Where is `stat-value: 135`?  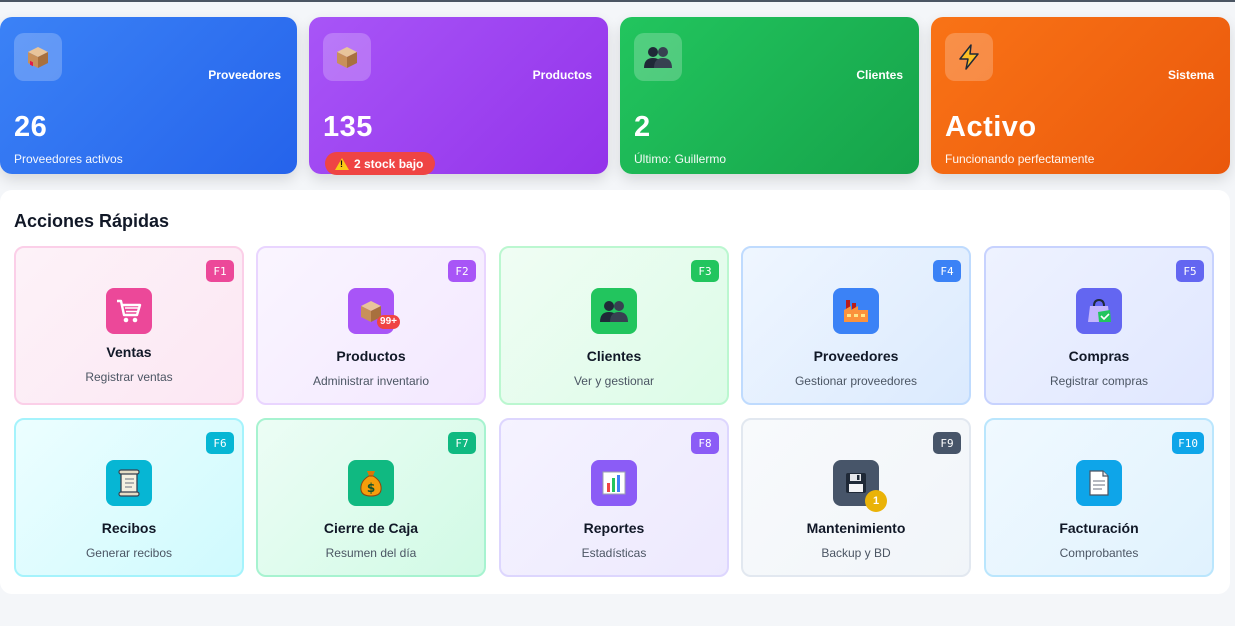
stat-value: 135 is located at coordinates (348, 127).